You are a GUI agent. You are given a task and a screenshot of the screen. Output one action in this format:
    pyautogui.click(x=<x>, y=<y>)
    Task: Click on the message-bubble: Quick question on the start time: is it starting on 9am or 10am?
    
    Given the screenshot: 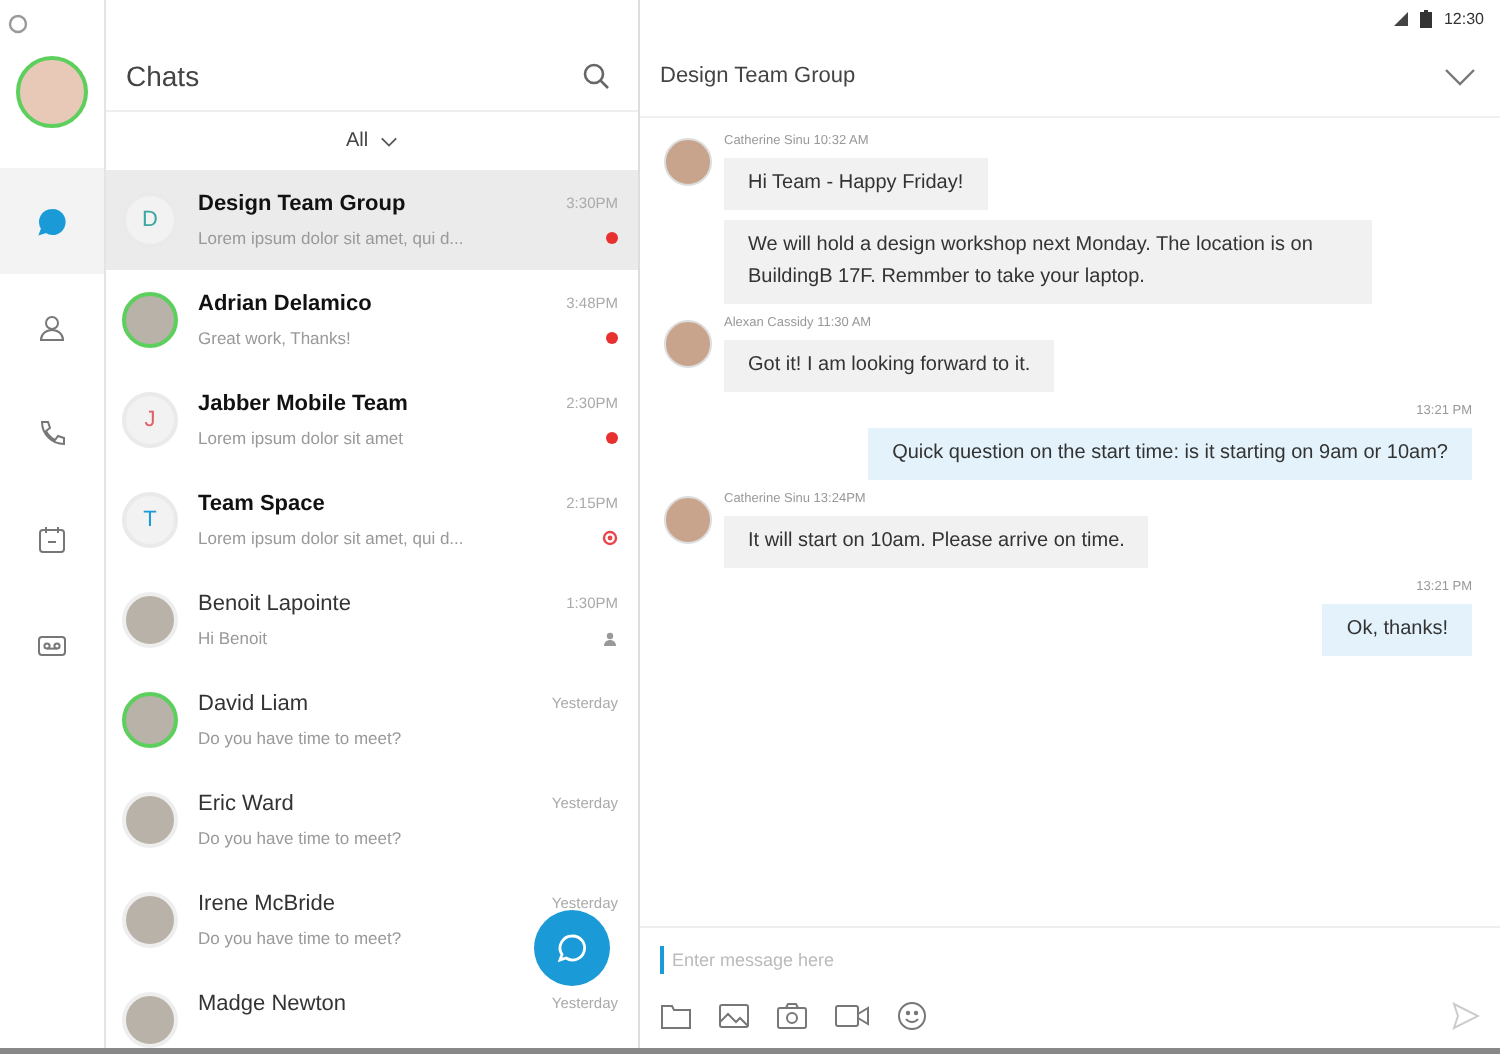 What is the action you would take?
    pyautogui.click(x=1170, y=454)
    